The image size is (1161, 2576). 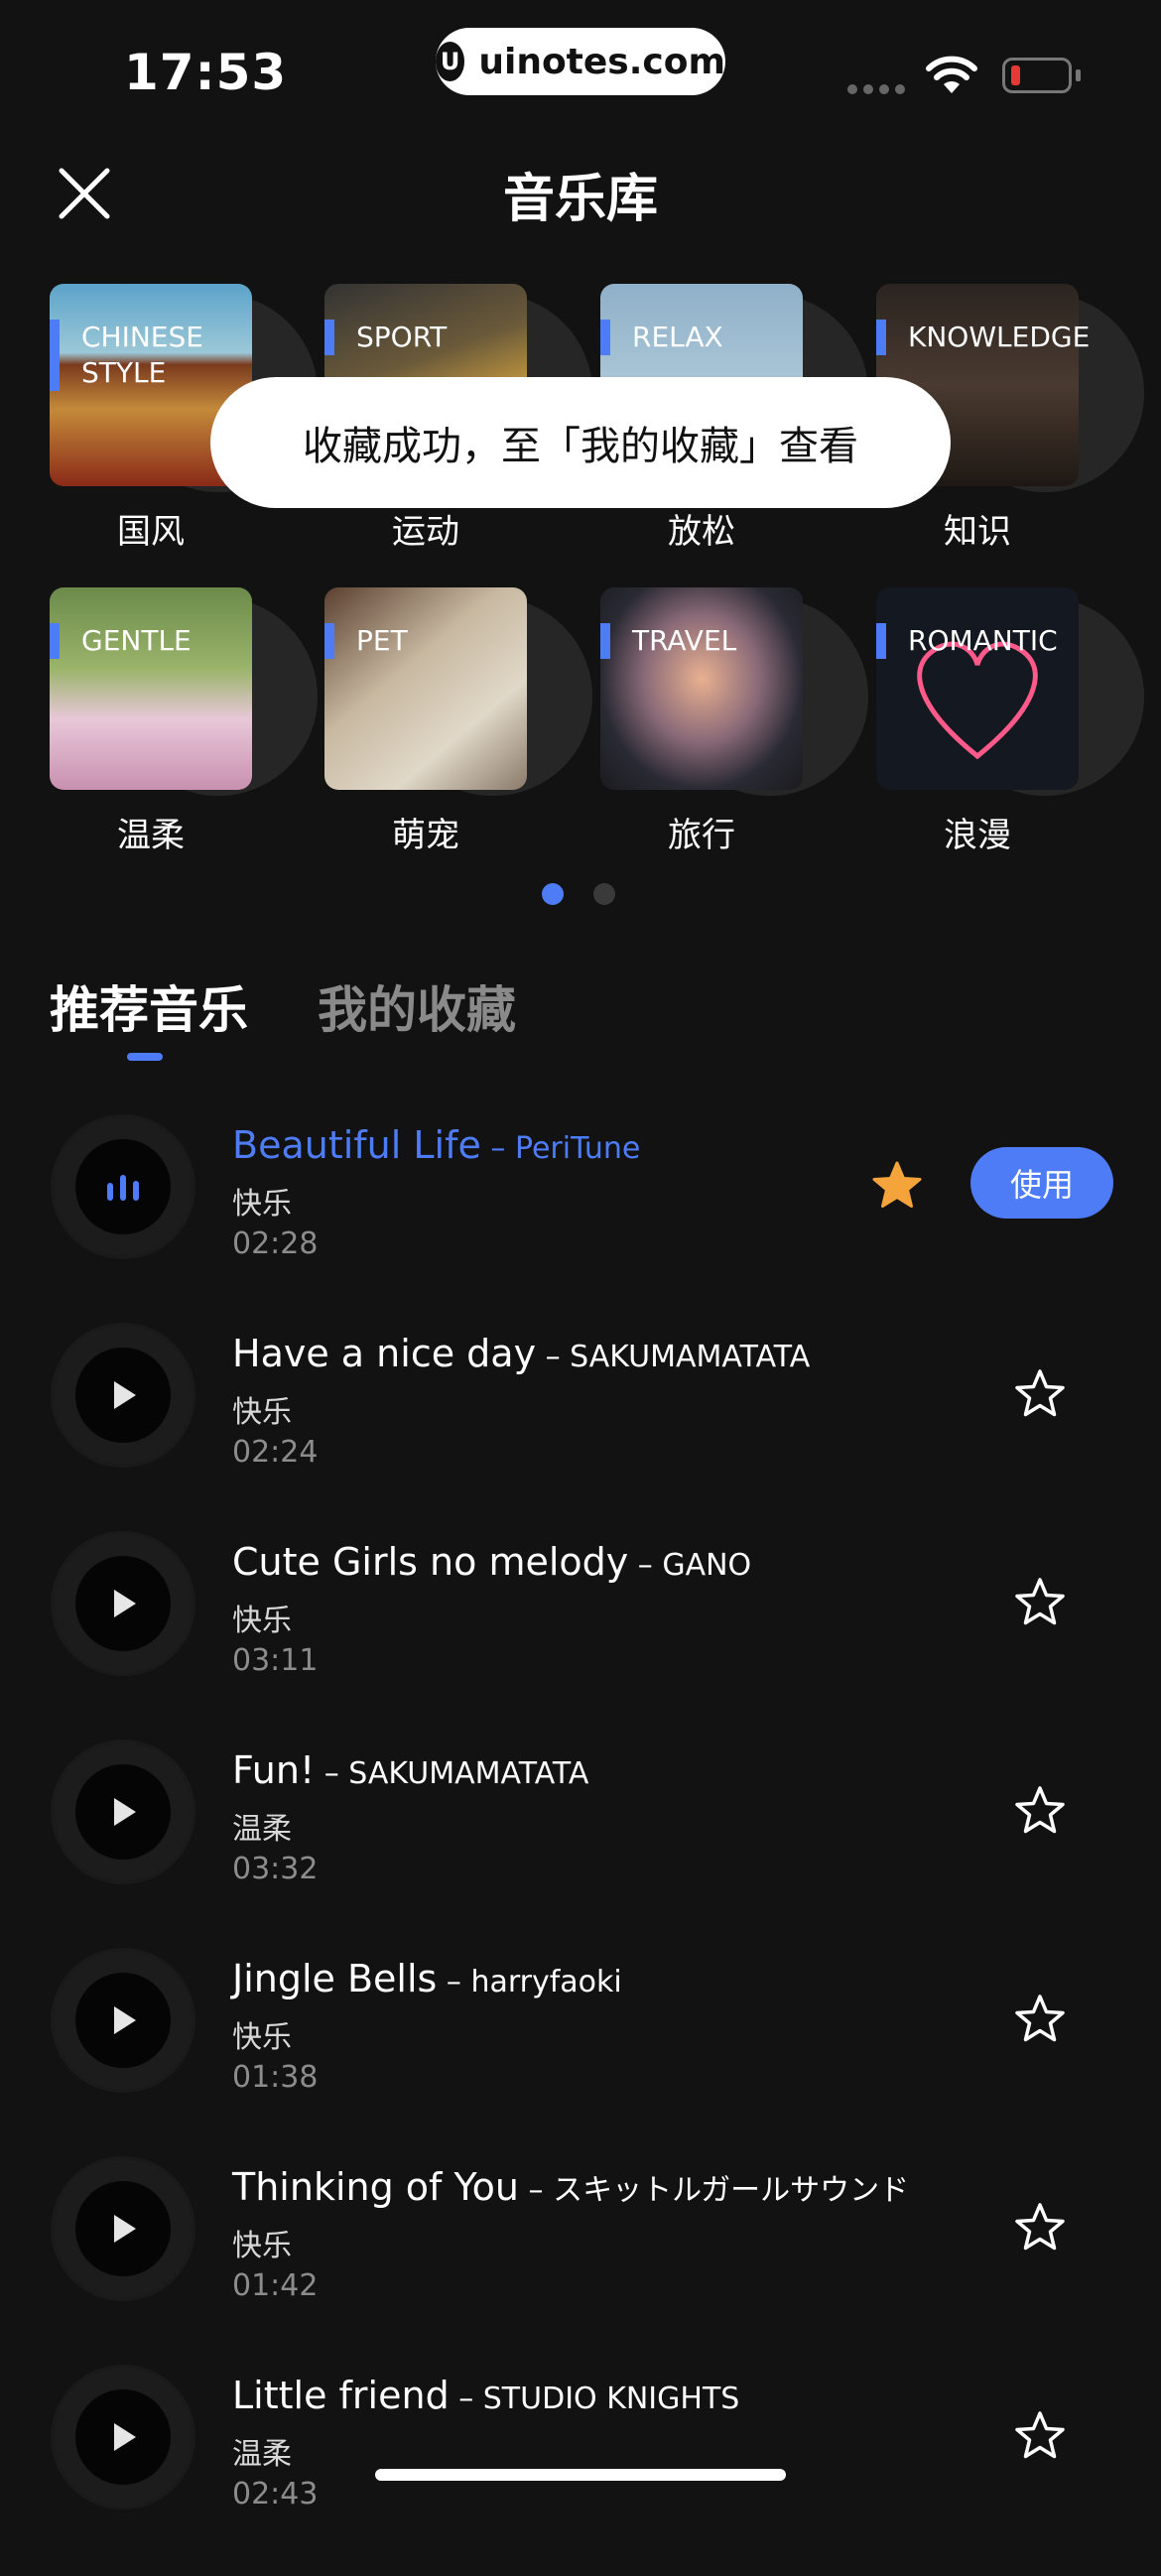 What do you see at coordinates (580, 2263) in the screenshot?
I see `song-row: Thinking of You – スキットルガールサウンド 快乐 01:42` at bounding box center [580, 2263].